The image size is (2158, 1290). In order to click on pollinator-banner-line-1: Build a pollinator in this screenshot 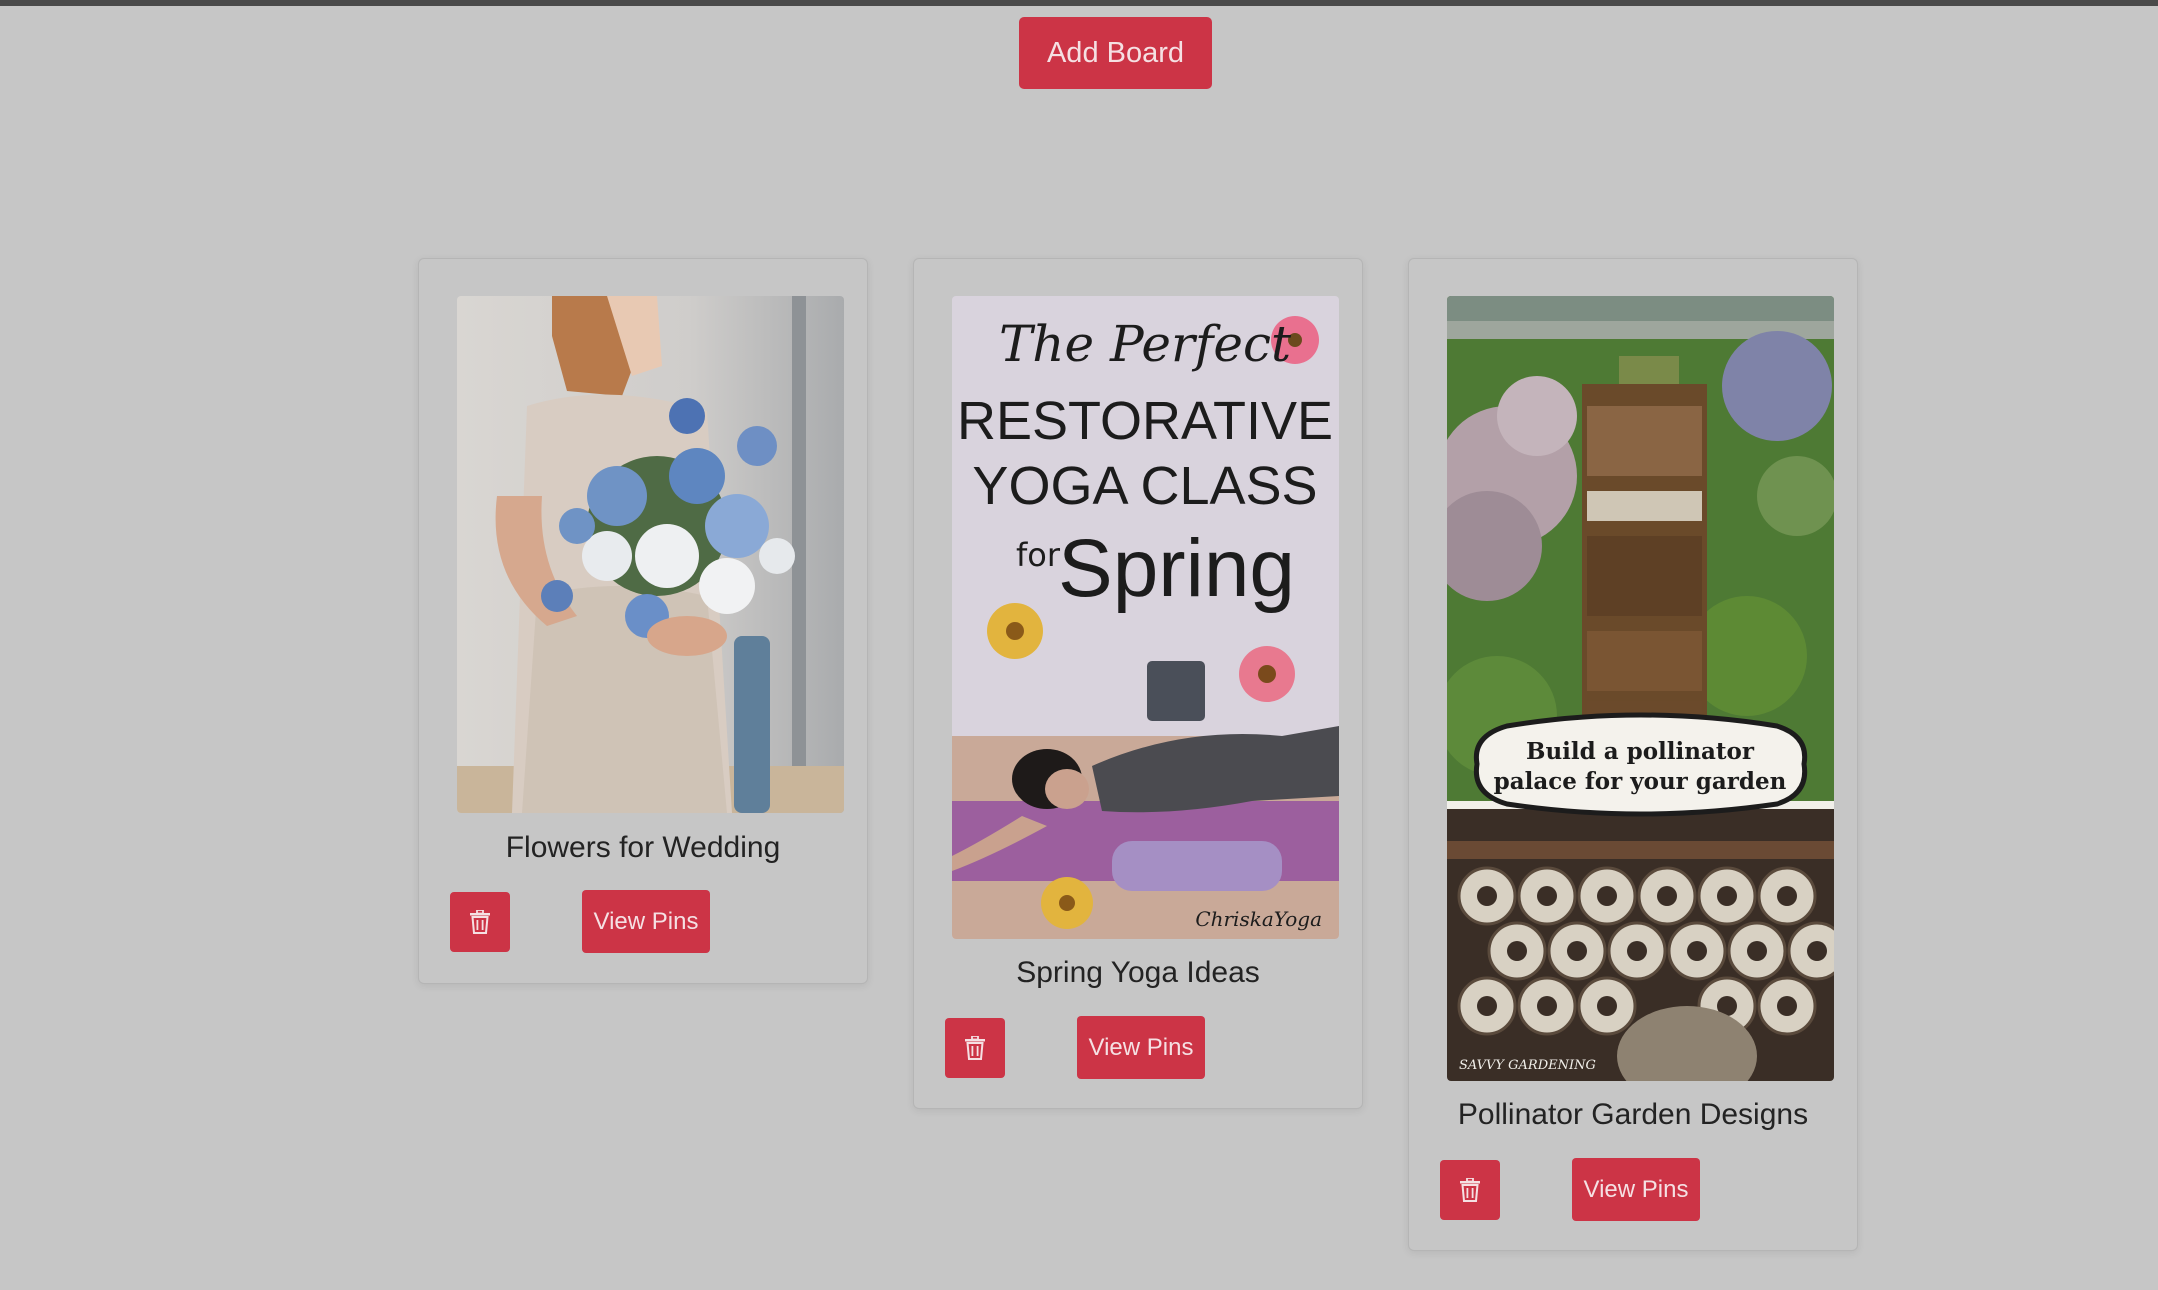, I will do `click(1640, 751)`.